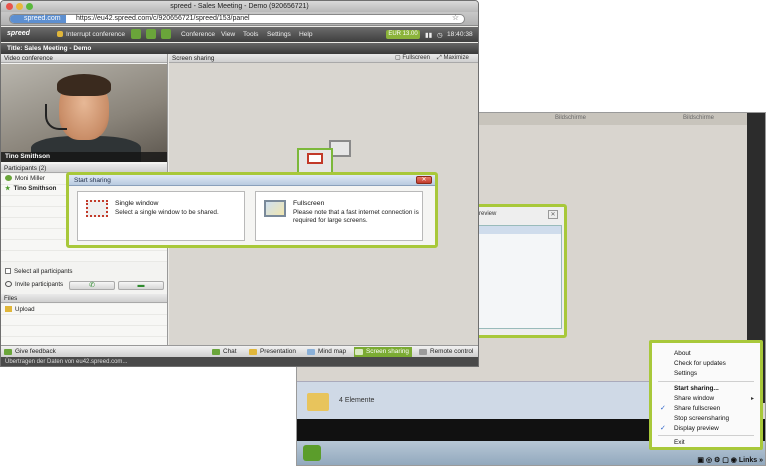  I want to click on signal-icon: ▮▮, so click(429, 35).